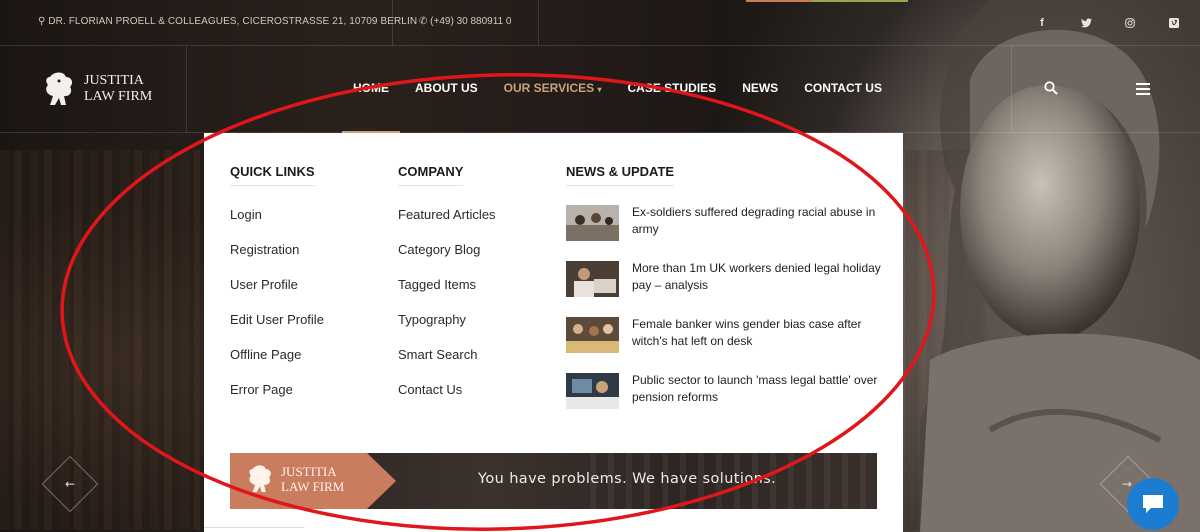 Image resolution: width=1200 pixels, height=532 pixels. What do you see at coordinates (254, 529) in the screenshot?
I see `content-edge` at bounding box center [254, 529].